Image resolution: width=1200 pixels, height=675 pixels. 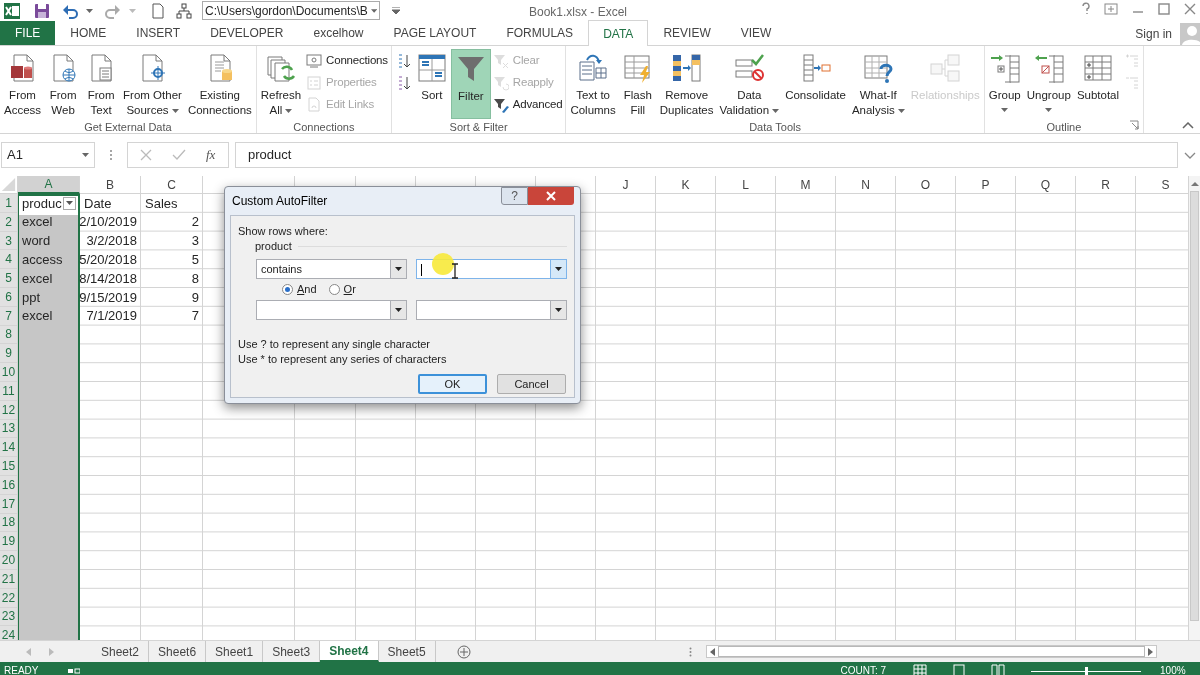 I want to click on zoom-level: 100%, so click(x=1173, y=670).